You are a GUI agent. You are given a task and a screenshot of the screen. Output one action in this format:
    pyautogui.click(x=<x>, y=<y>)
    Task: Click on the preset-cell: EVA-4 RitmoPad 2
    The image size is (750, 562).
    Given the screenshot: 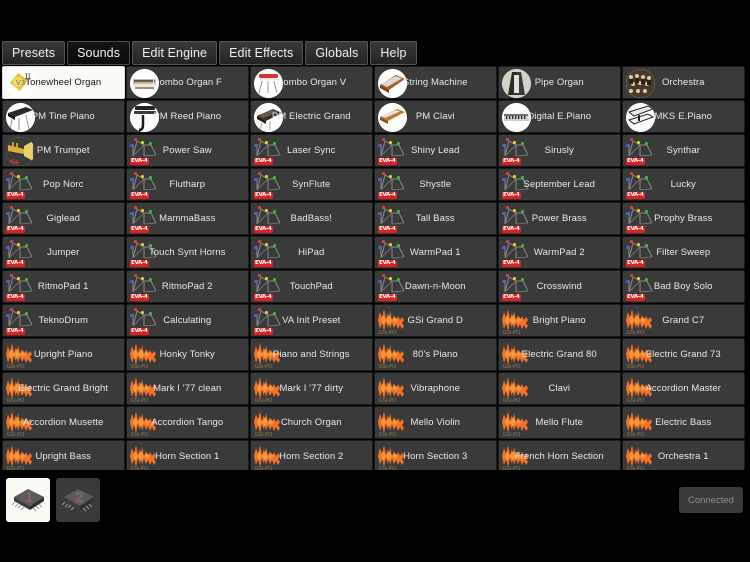 What is the action you would take?
    pyautogui.click(x=187, y=286)
    